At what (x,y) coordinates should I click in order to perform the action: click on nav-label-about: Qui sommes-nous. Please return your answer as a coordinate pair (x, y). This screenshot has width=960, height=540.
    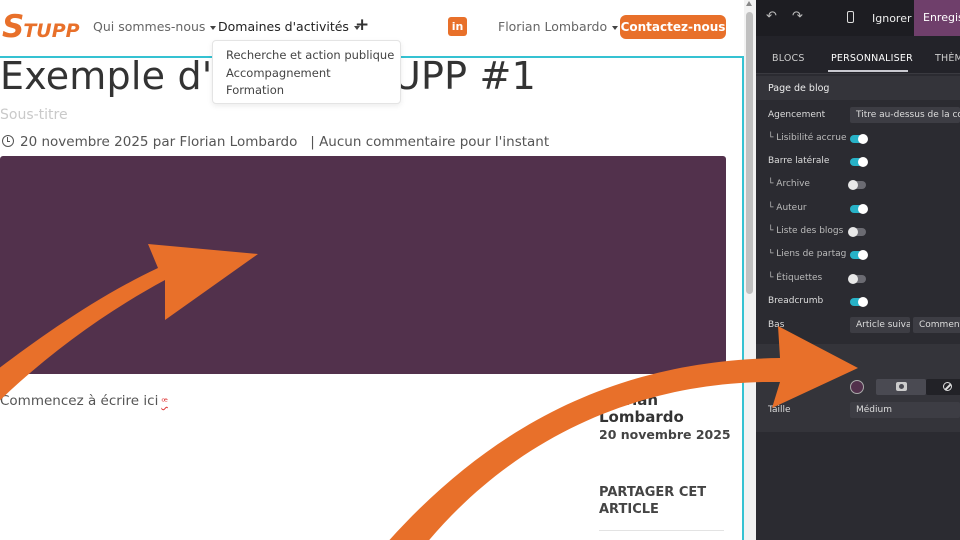
    Looking at the image, I should click on (149, 26).